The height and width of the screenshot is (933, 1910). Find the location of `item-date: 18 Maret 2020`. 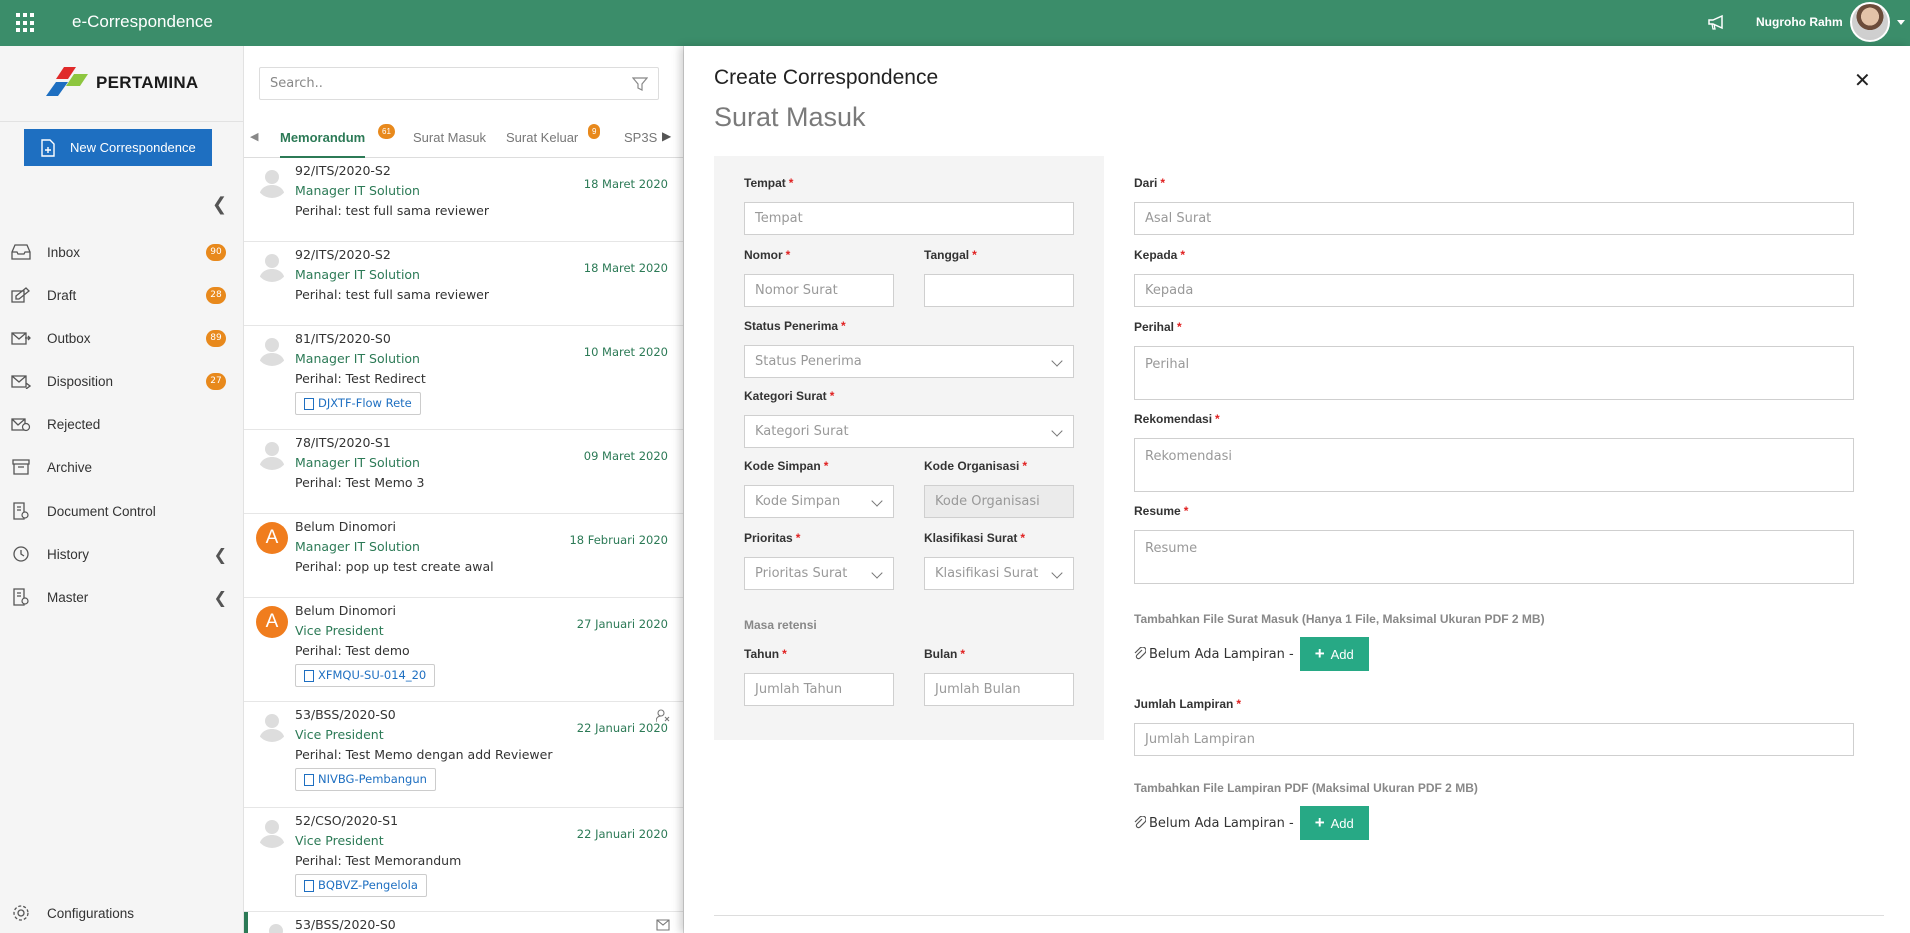

item-date: 18 Maret 2020 is located at coordinates (625, 268).